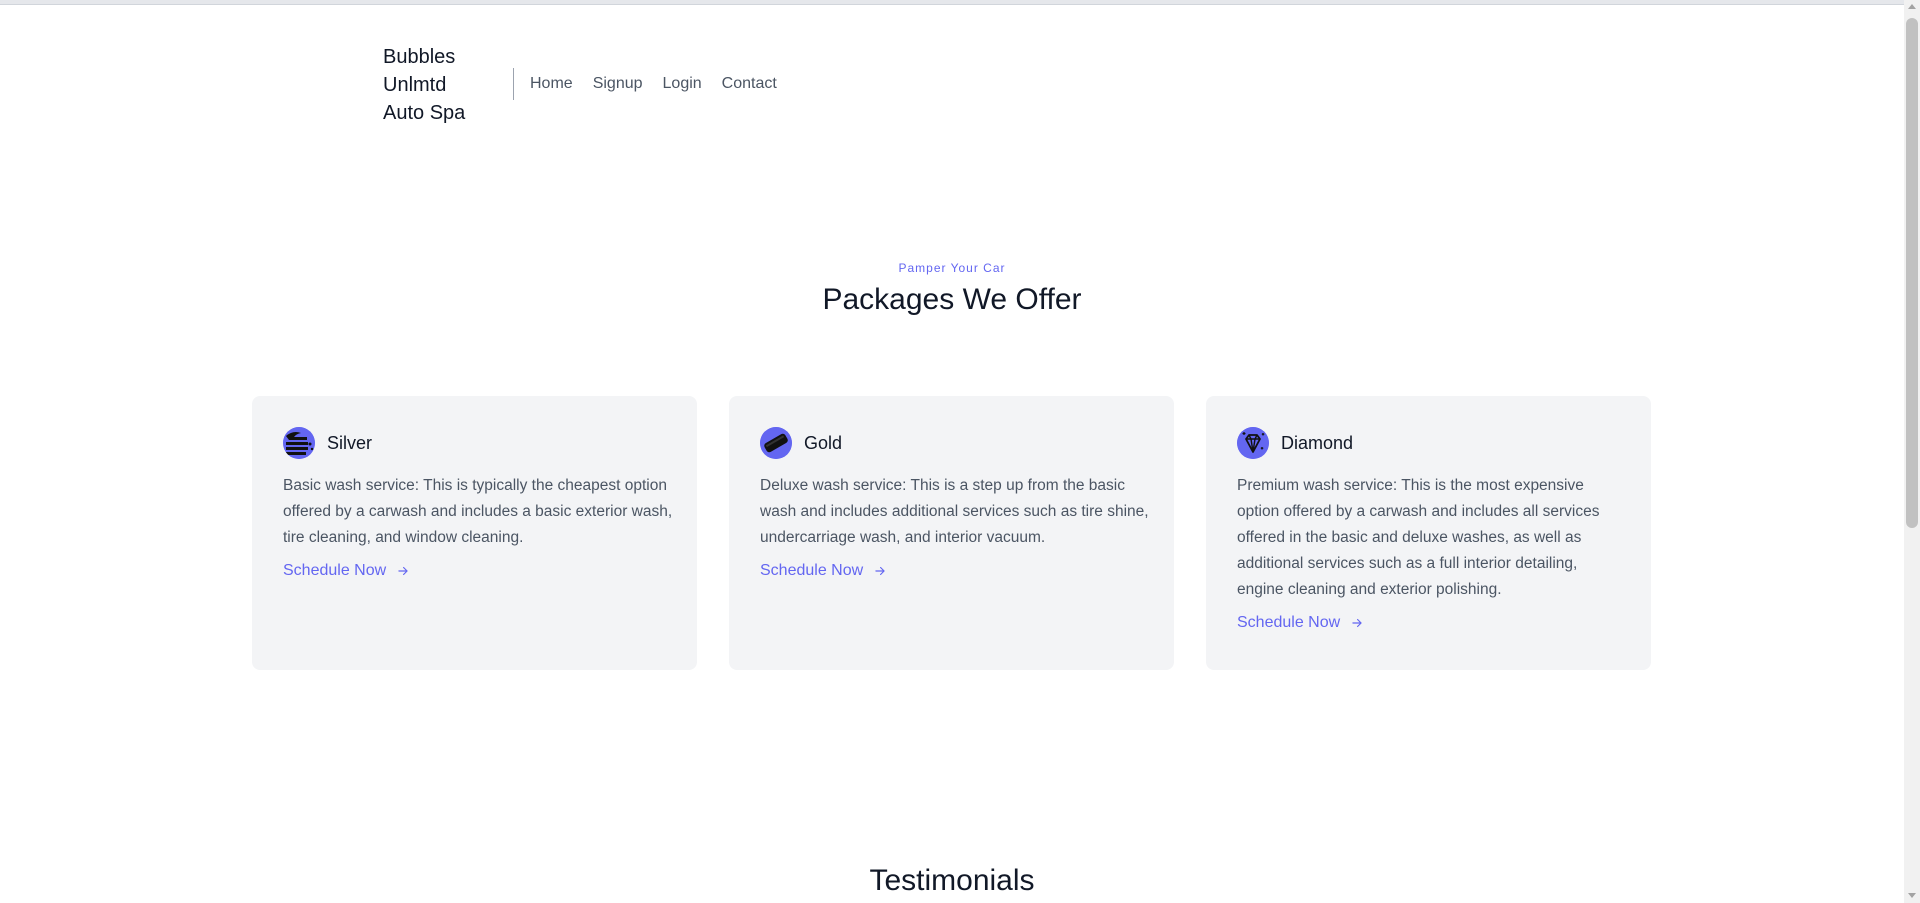 This screenshot has width=1920, height=903. Describe the element at coordinates (1317, 443) in the screenshot. I see `card-title: Diamond` at that location.